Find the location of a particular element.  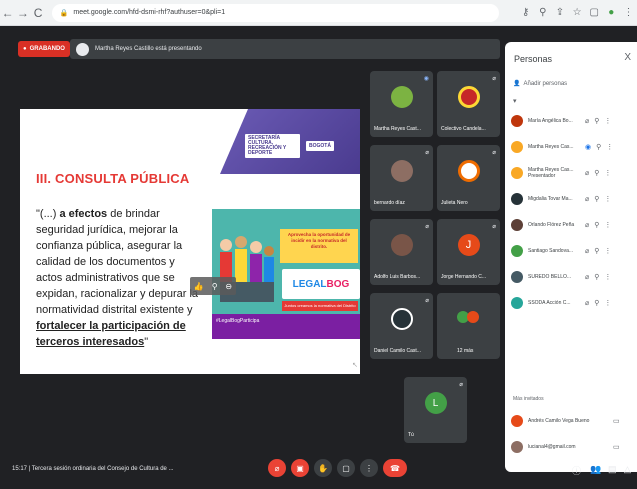

more-options-button: ⋮ is located at coordinates (369, 468).